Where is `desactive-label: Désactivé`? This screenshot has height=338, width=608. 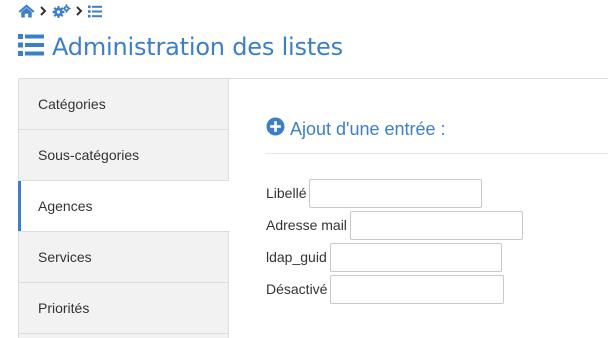
desactive-label: Désactivé is located at coordinates (297, 289).